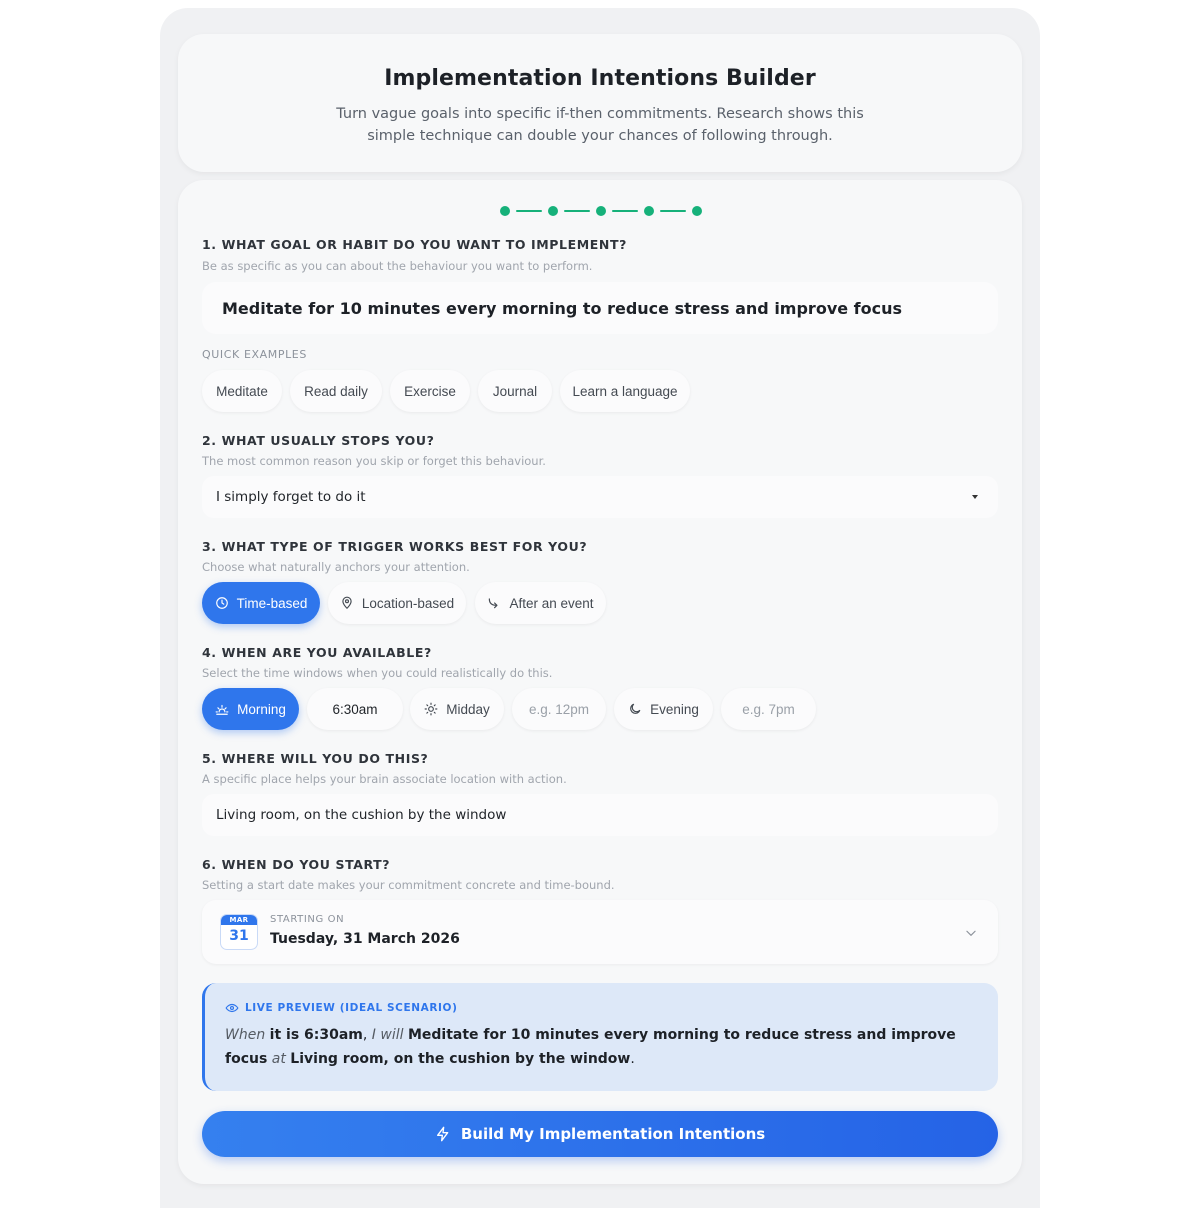 This screenshot has width=1200, height=1208. I want to click on sunrise-icon, so click(222, 709).